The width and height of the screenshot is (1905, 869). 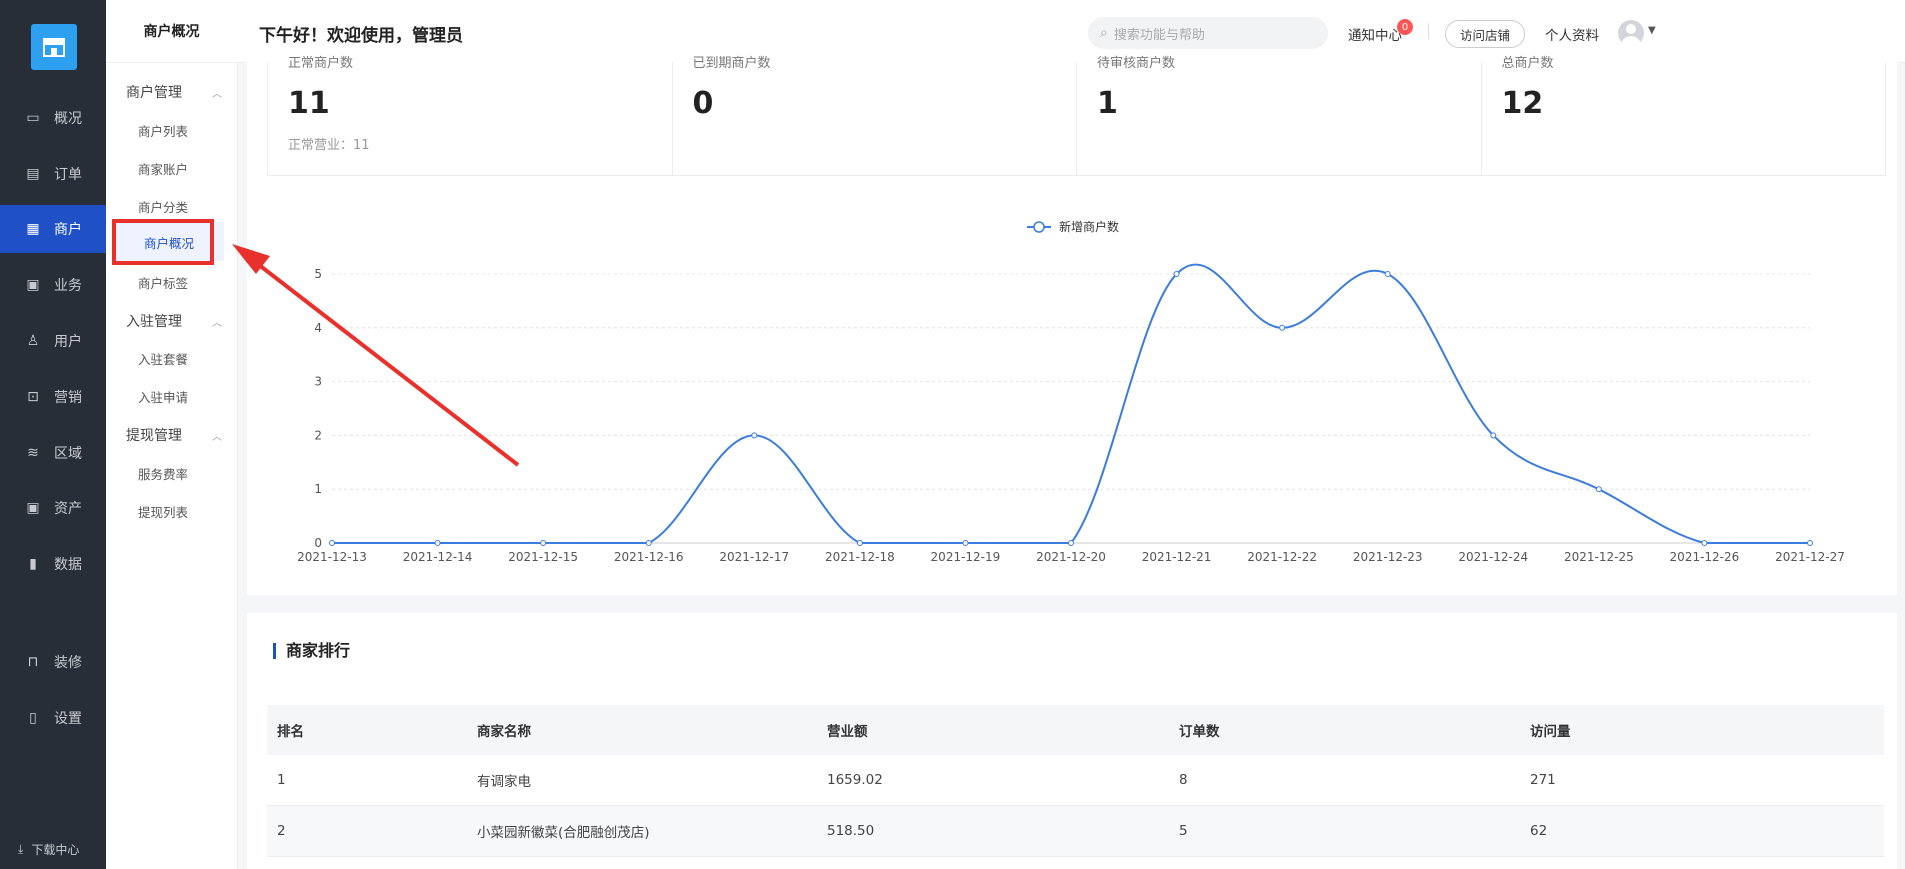 I want to click on table-header-row: 排名 商家名称 营业额 订单数 访问量, so click(x=1075, y=730).